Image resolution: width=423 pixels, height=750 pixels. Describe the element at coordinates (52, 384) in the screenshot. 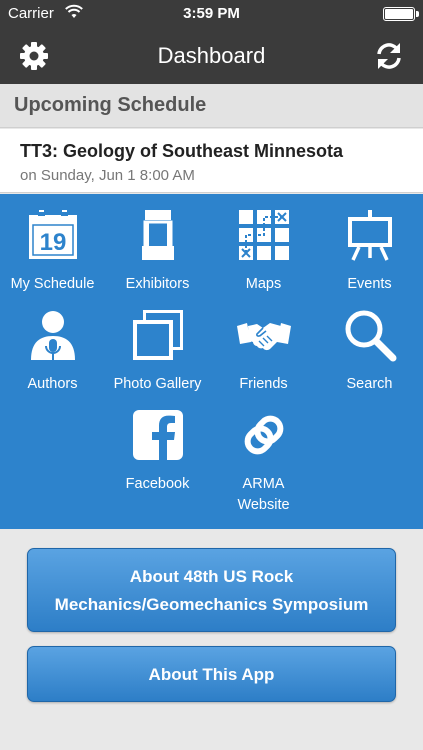

I see `tile-label: Authors` at that location.